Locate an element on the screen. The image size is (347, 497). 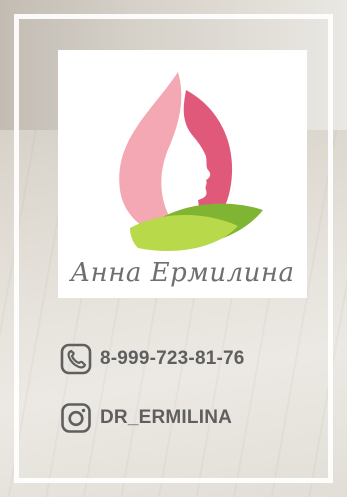
instagram-handle: DR_ERMILINA is located at coordinates (166, 417).